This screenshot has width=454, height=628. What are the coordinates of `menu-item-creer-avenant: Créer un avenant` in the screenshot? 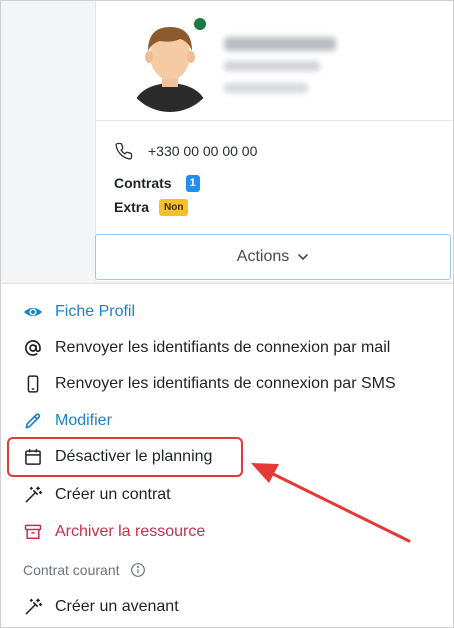 It's located at (101, 607).